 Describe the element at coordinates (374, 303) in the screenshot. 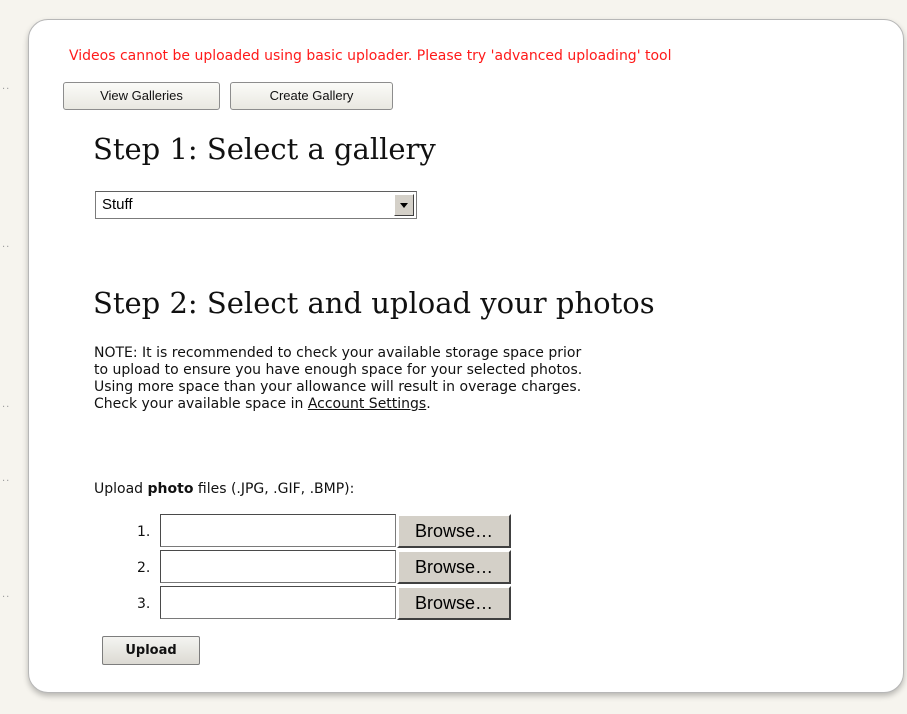

I see `step2-heading: Step 2: Select and upload your photos` at that location.